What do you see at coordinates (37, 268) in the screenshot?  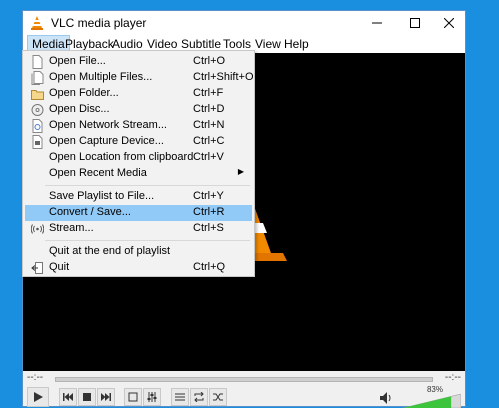 I see `quit-icon` at bounding box center [37, 268].